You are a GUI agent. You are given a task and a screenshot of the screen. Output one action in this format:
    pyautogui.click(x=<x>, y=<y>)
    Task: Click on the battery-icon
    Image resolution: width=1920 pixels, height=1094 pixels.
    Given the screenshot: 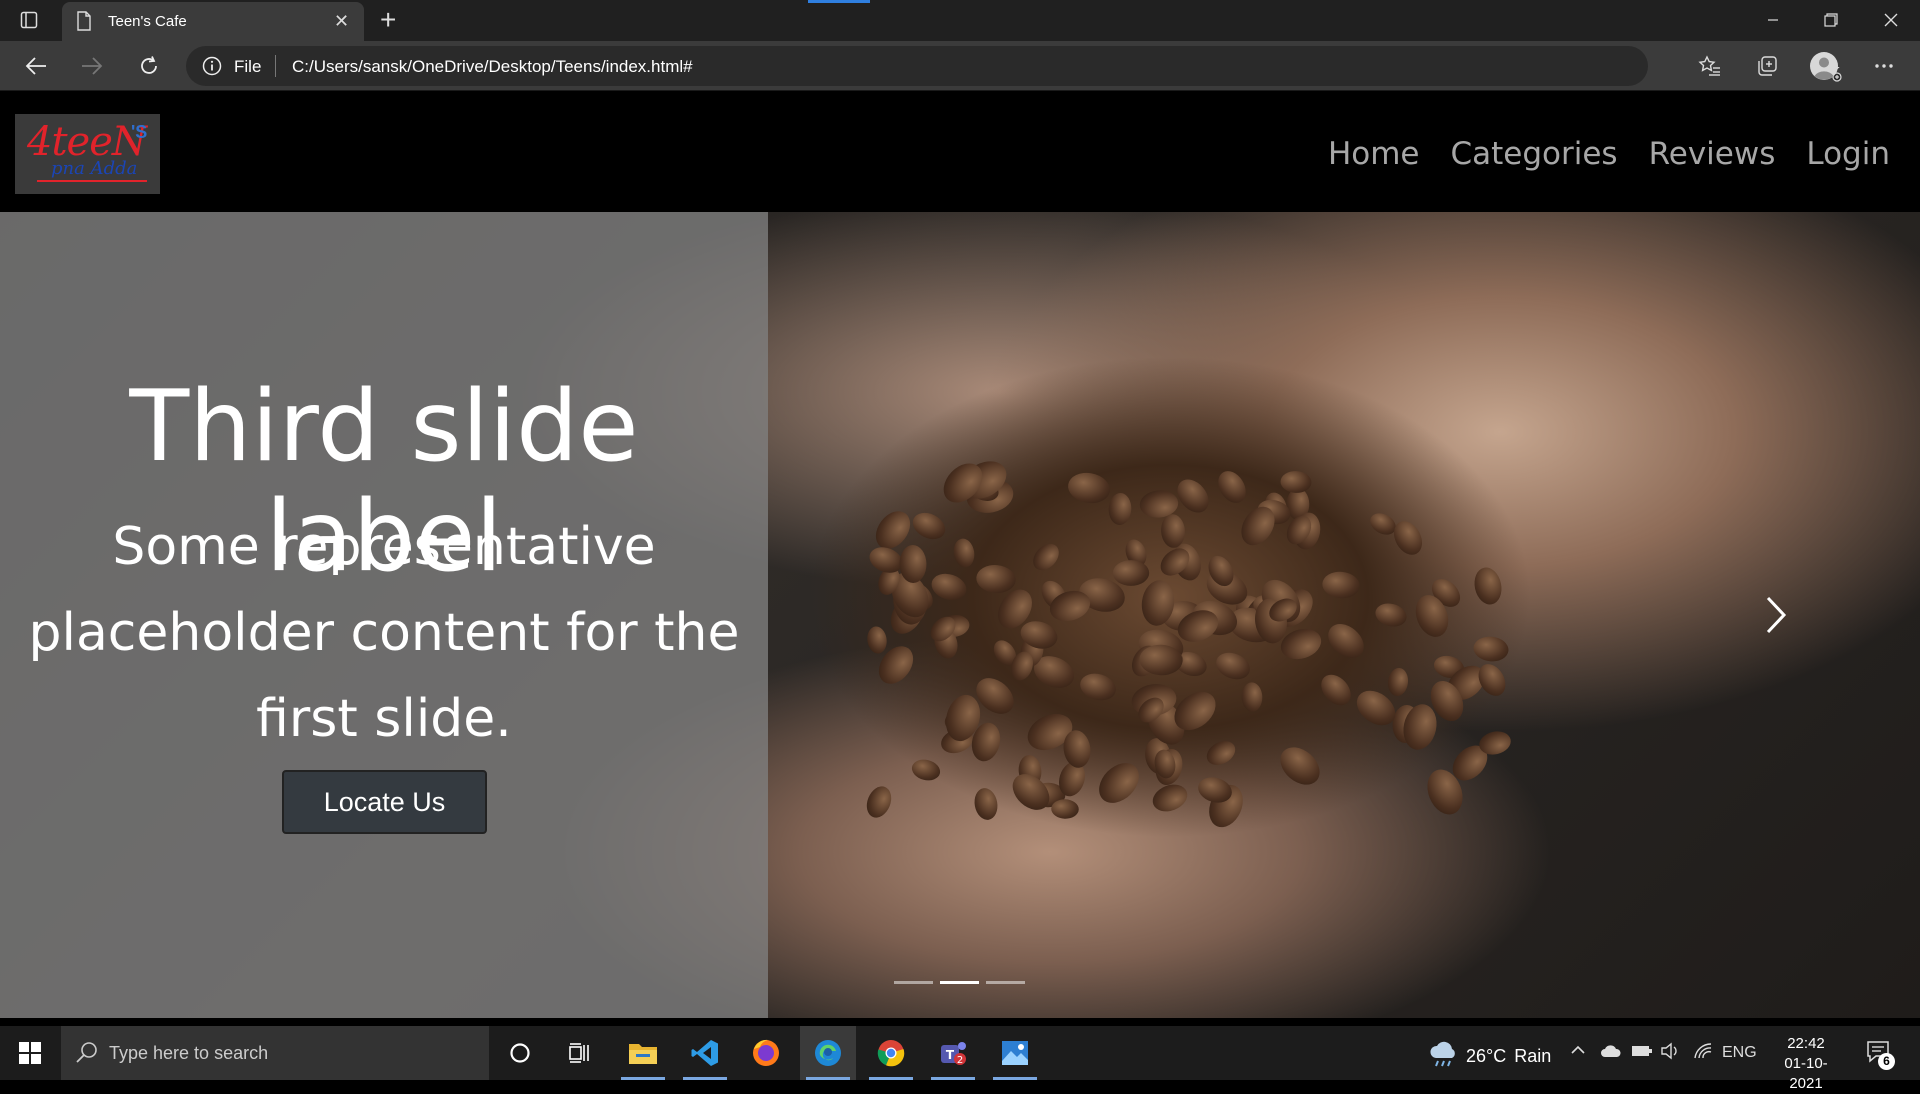 What is the action you would take?
    pyautogui.click(x=1642, y=1053)
    